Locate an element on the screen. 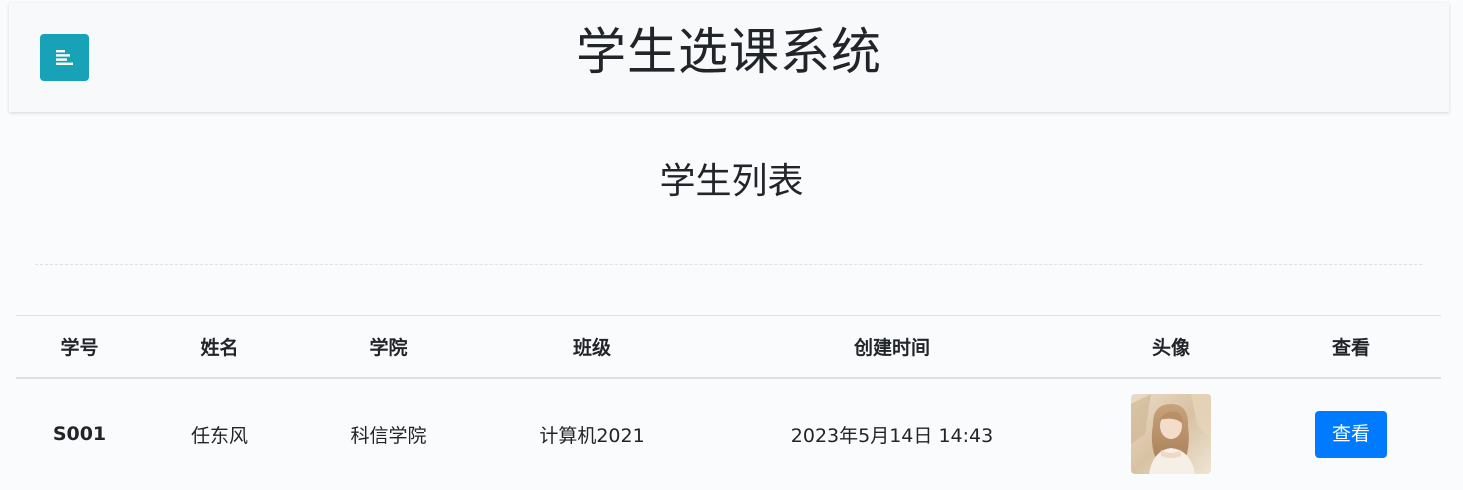 This screenshot has height=490, width=1463. action-cell: 查看 is located at coordinates (1351, 434).